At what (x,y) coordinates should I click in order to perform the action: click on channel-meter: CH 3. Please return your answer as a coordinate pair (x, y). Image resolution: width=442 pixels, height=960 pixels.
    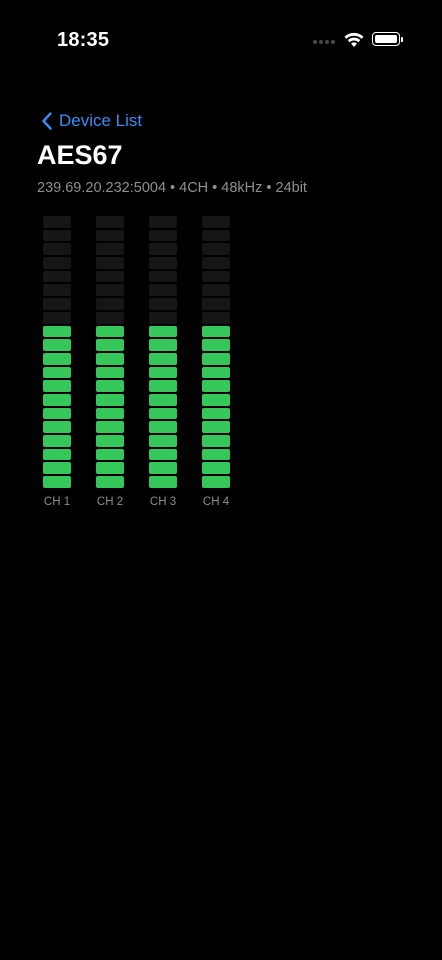
    Looking at the image, I should click on (163, 362).